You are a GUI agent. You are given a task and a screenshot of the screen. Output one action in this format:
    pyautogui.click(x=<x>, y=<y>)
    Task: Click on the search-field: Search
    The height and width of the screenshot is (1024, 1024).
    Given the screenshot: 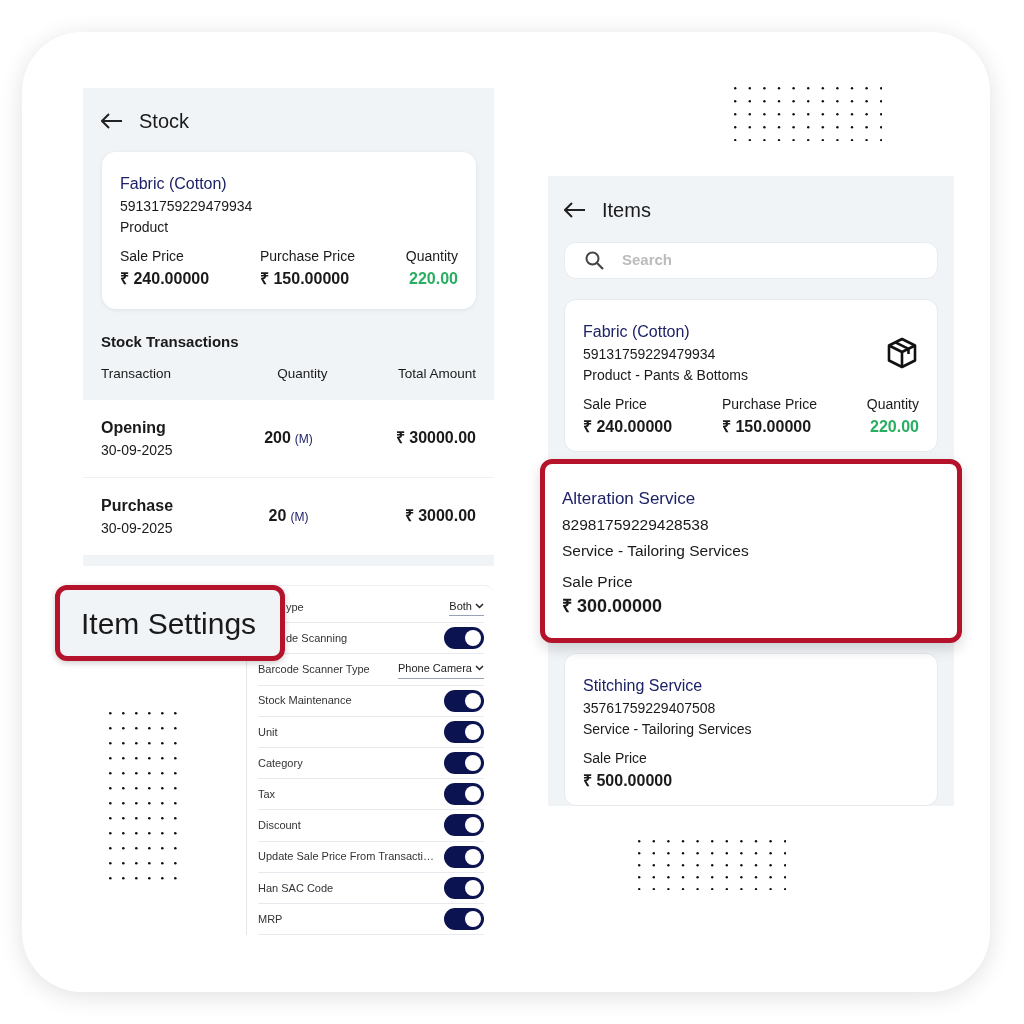 What is the action you would take?
    pyautogui.click(x=751, y=260)
    